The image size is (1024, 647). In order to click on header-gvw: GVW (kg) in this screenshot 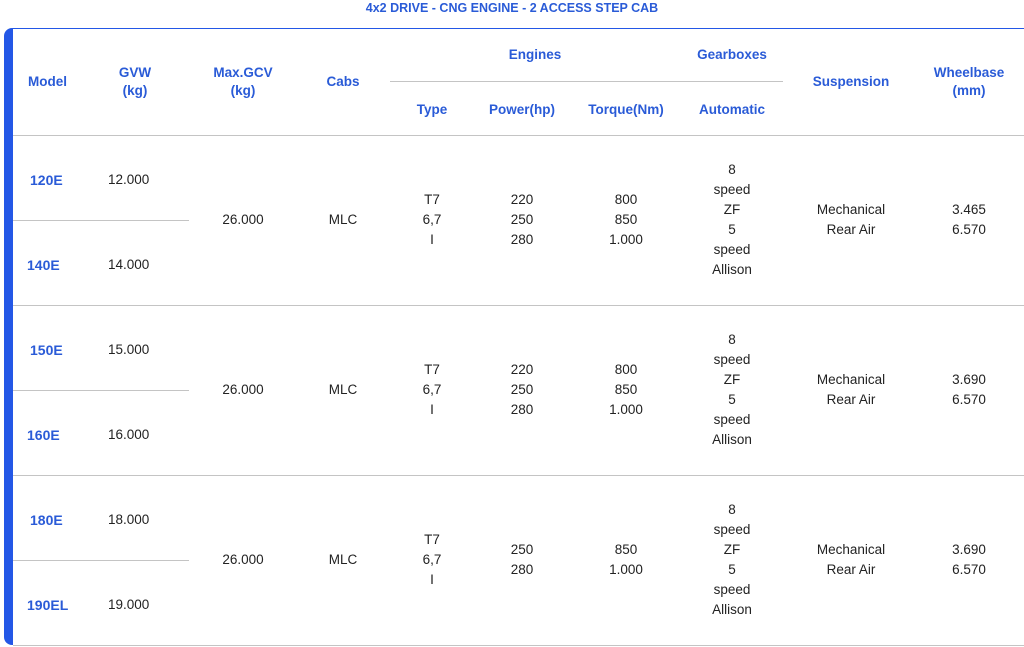, I will do `click(135, 81)`.